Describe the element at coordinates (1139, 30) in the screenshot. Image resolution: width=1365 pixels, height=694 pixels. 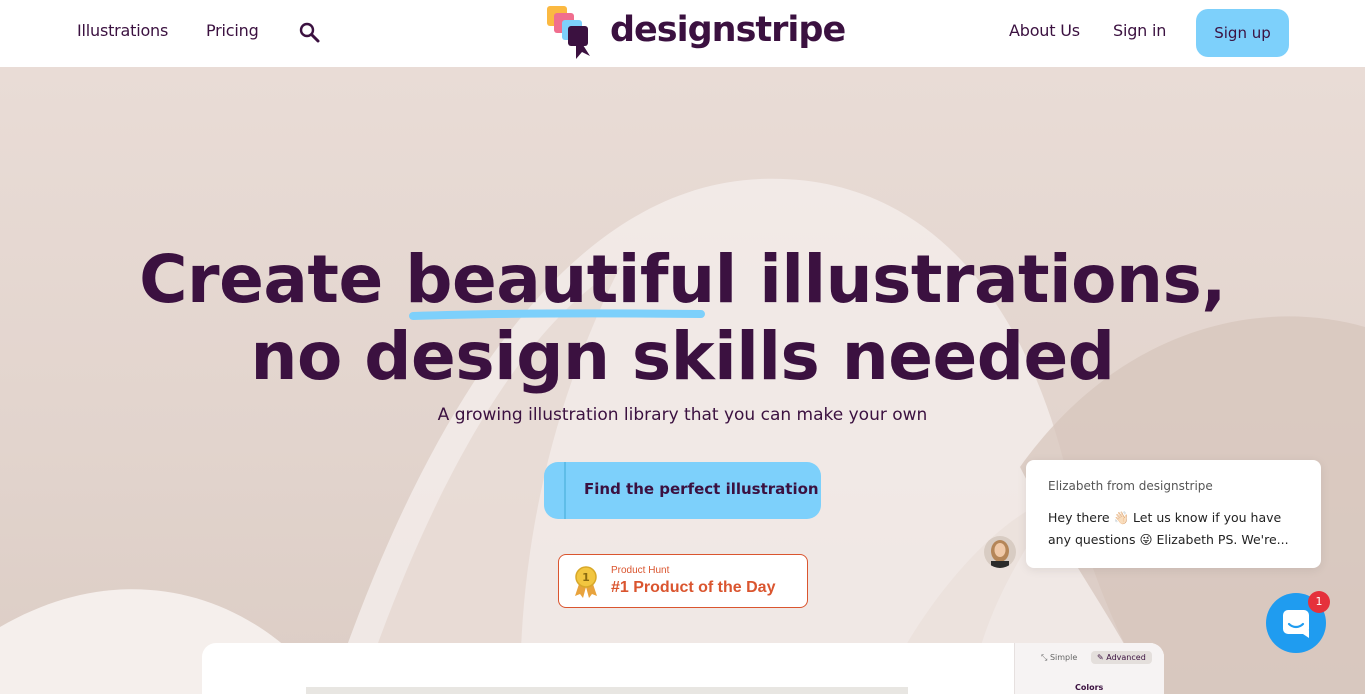
I see `sign-in-link: Sign in` at that location.